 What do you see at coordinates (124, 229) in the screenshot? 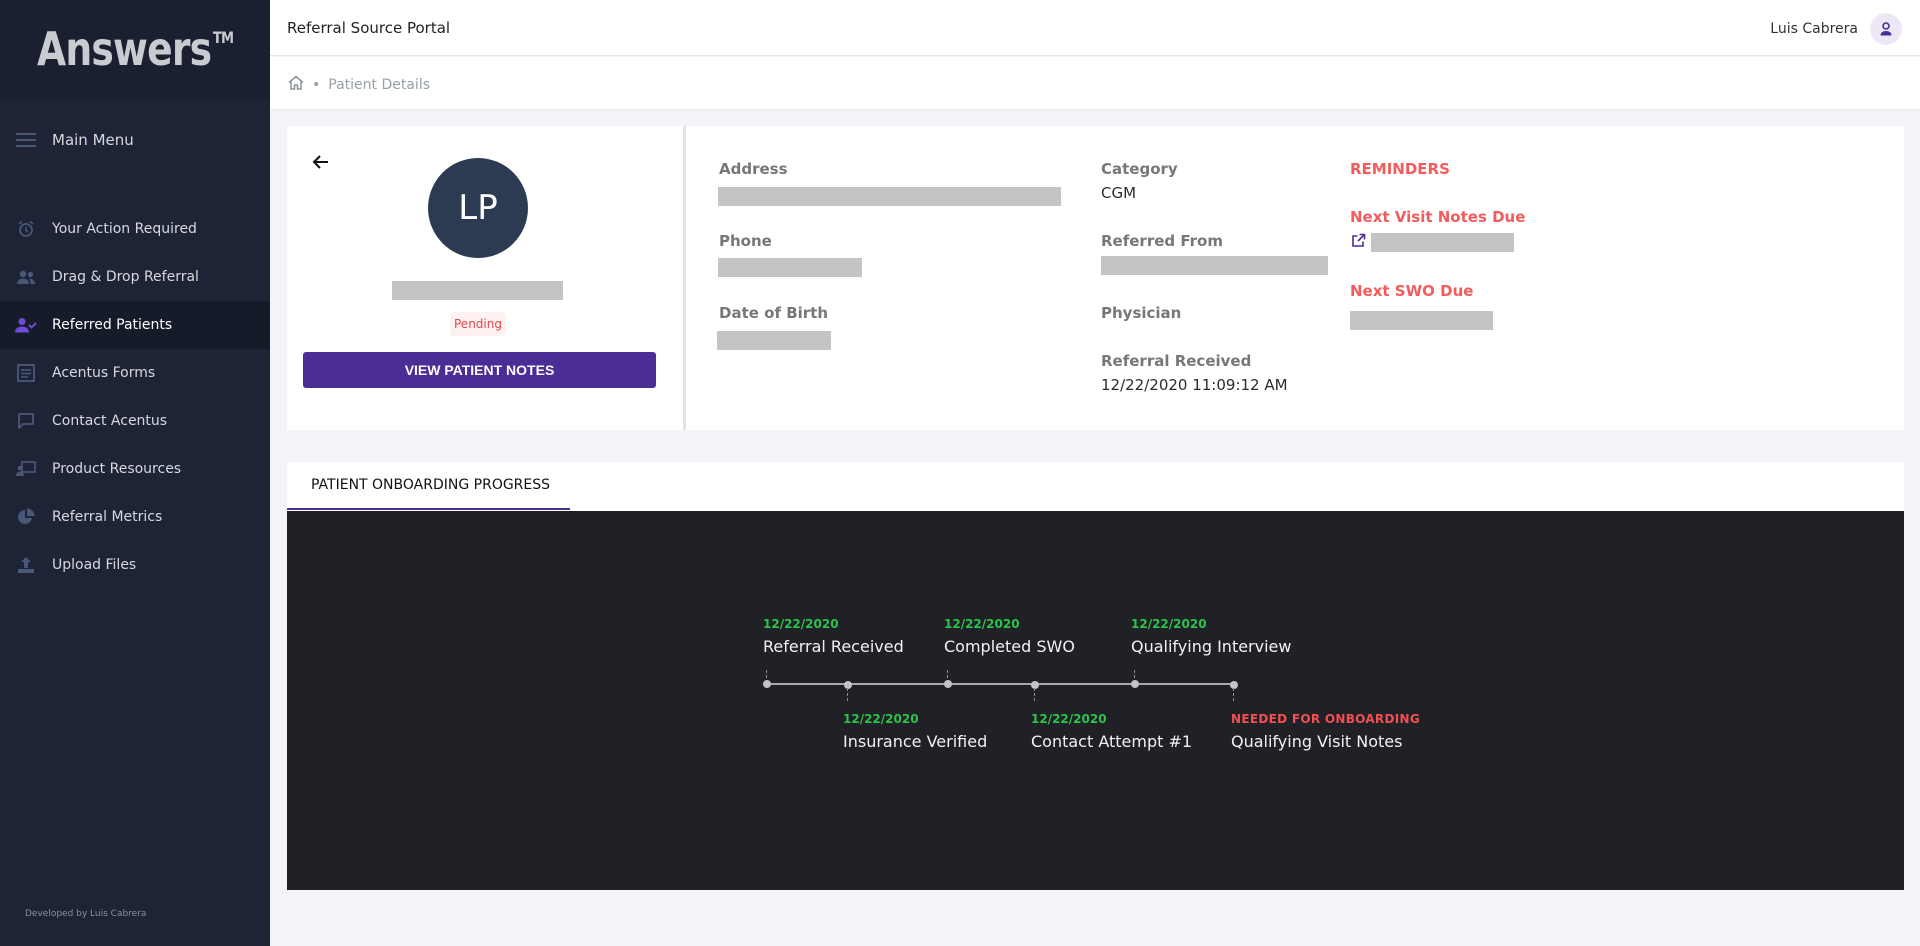
I see `sidebar-item-label: Your Action Required` at bounding box center [124, 229].